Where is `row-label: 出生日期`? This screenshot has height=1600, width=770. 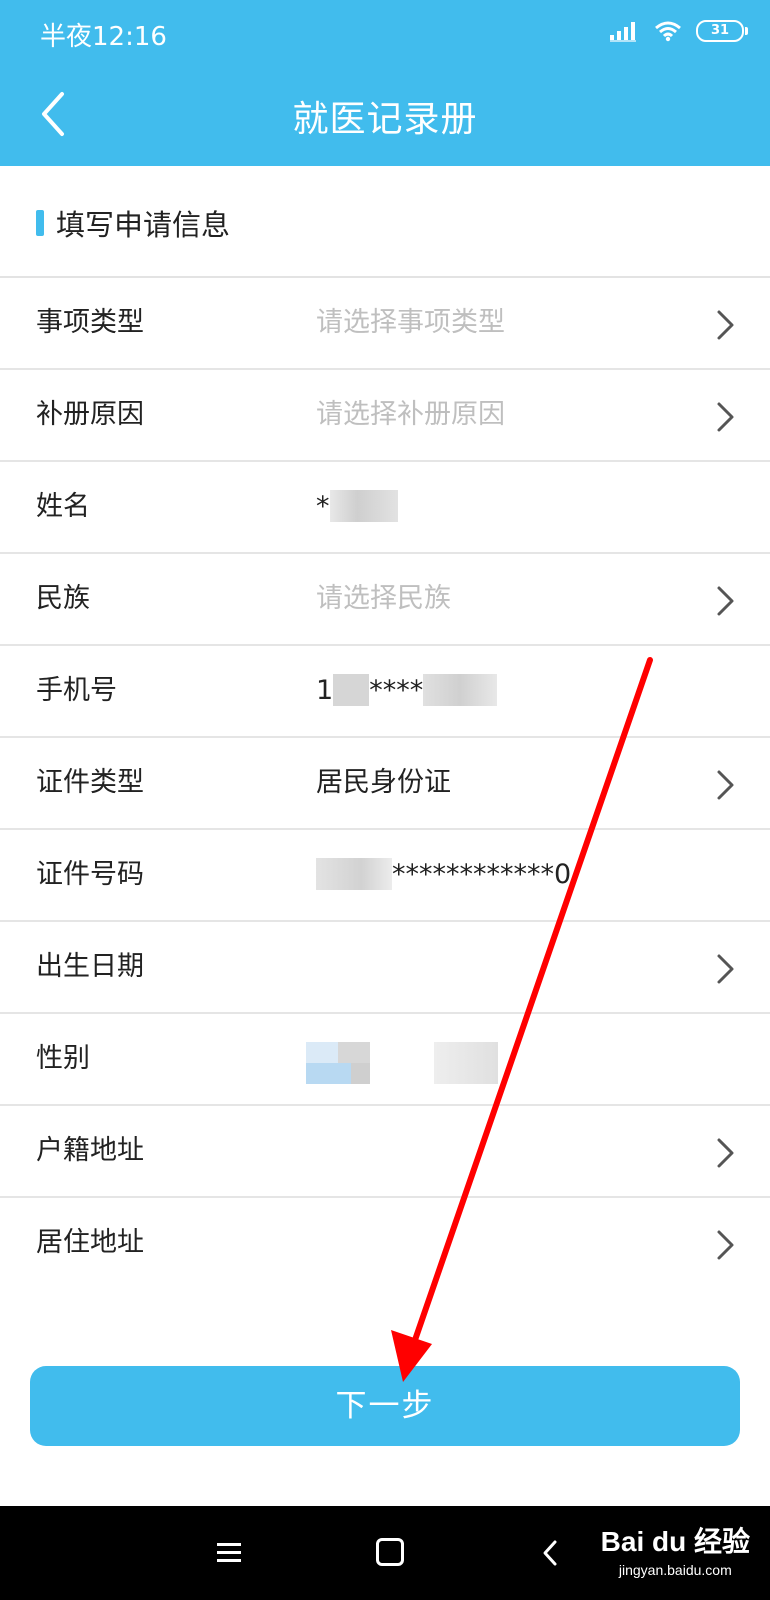
row-label: 出生日期 is located at coordinates (90, 966).